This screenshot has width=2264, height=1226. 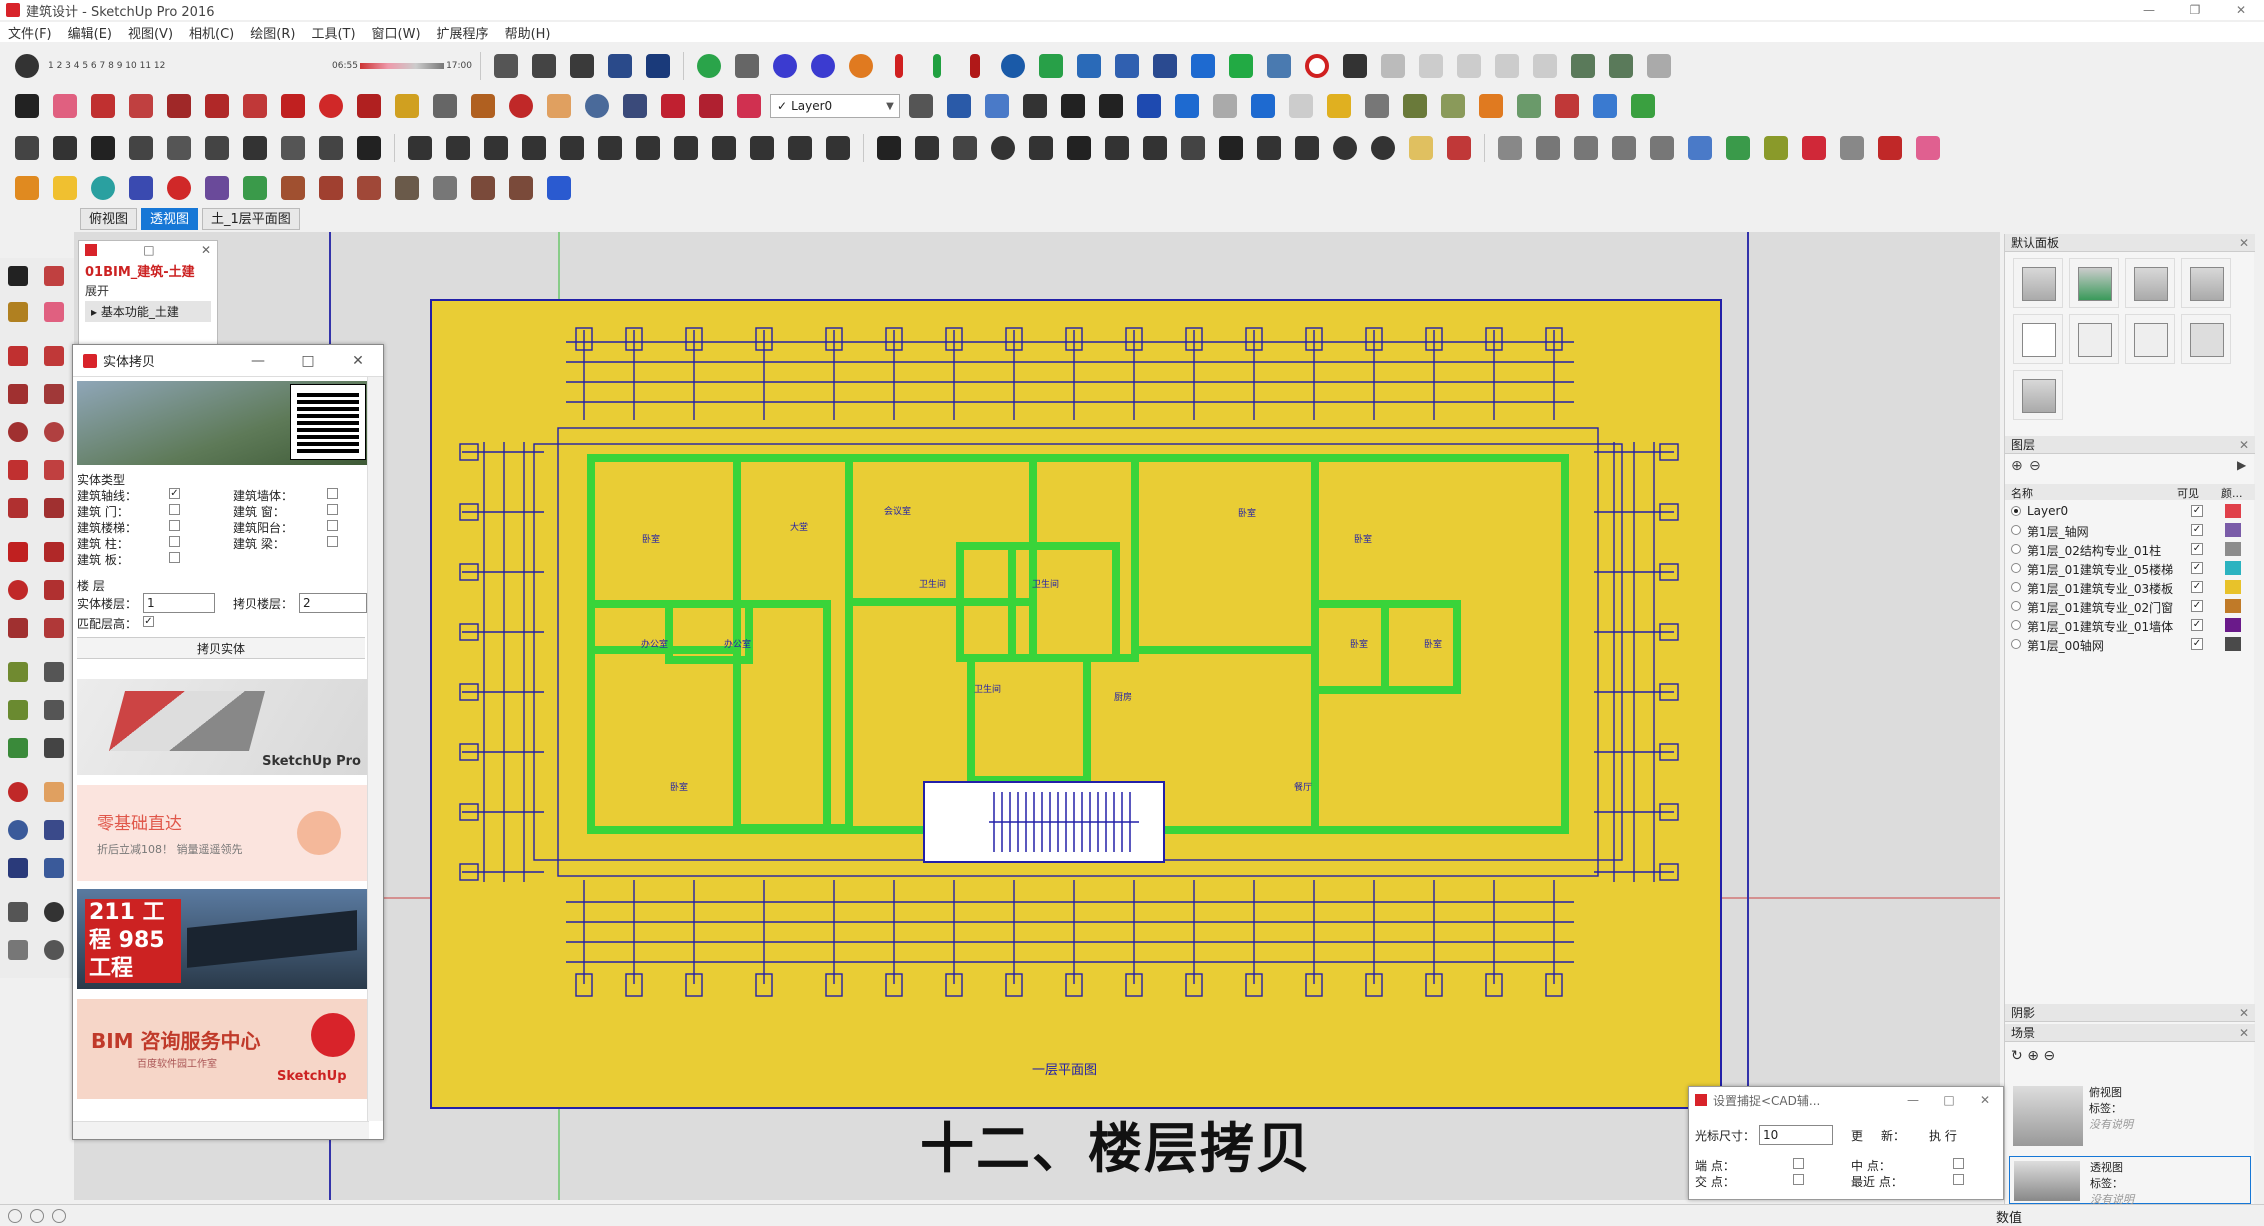 What do you see at coordinates (222, 727) in the screenshot?
I see `sketchup-pro-ad: SketchUp Pro` at bounding box center [222, 727].